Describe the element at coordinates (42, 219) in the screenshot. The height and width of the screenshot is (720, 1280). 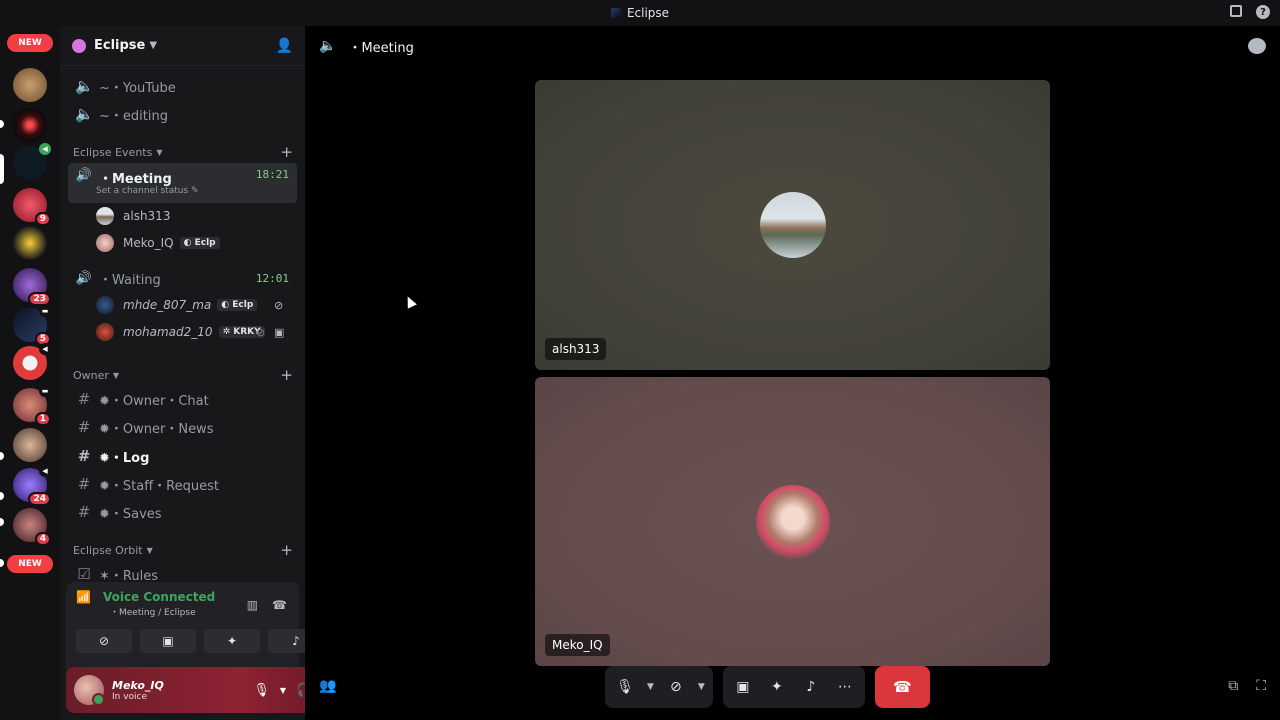
I see `mention-badge: 9` at that location.